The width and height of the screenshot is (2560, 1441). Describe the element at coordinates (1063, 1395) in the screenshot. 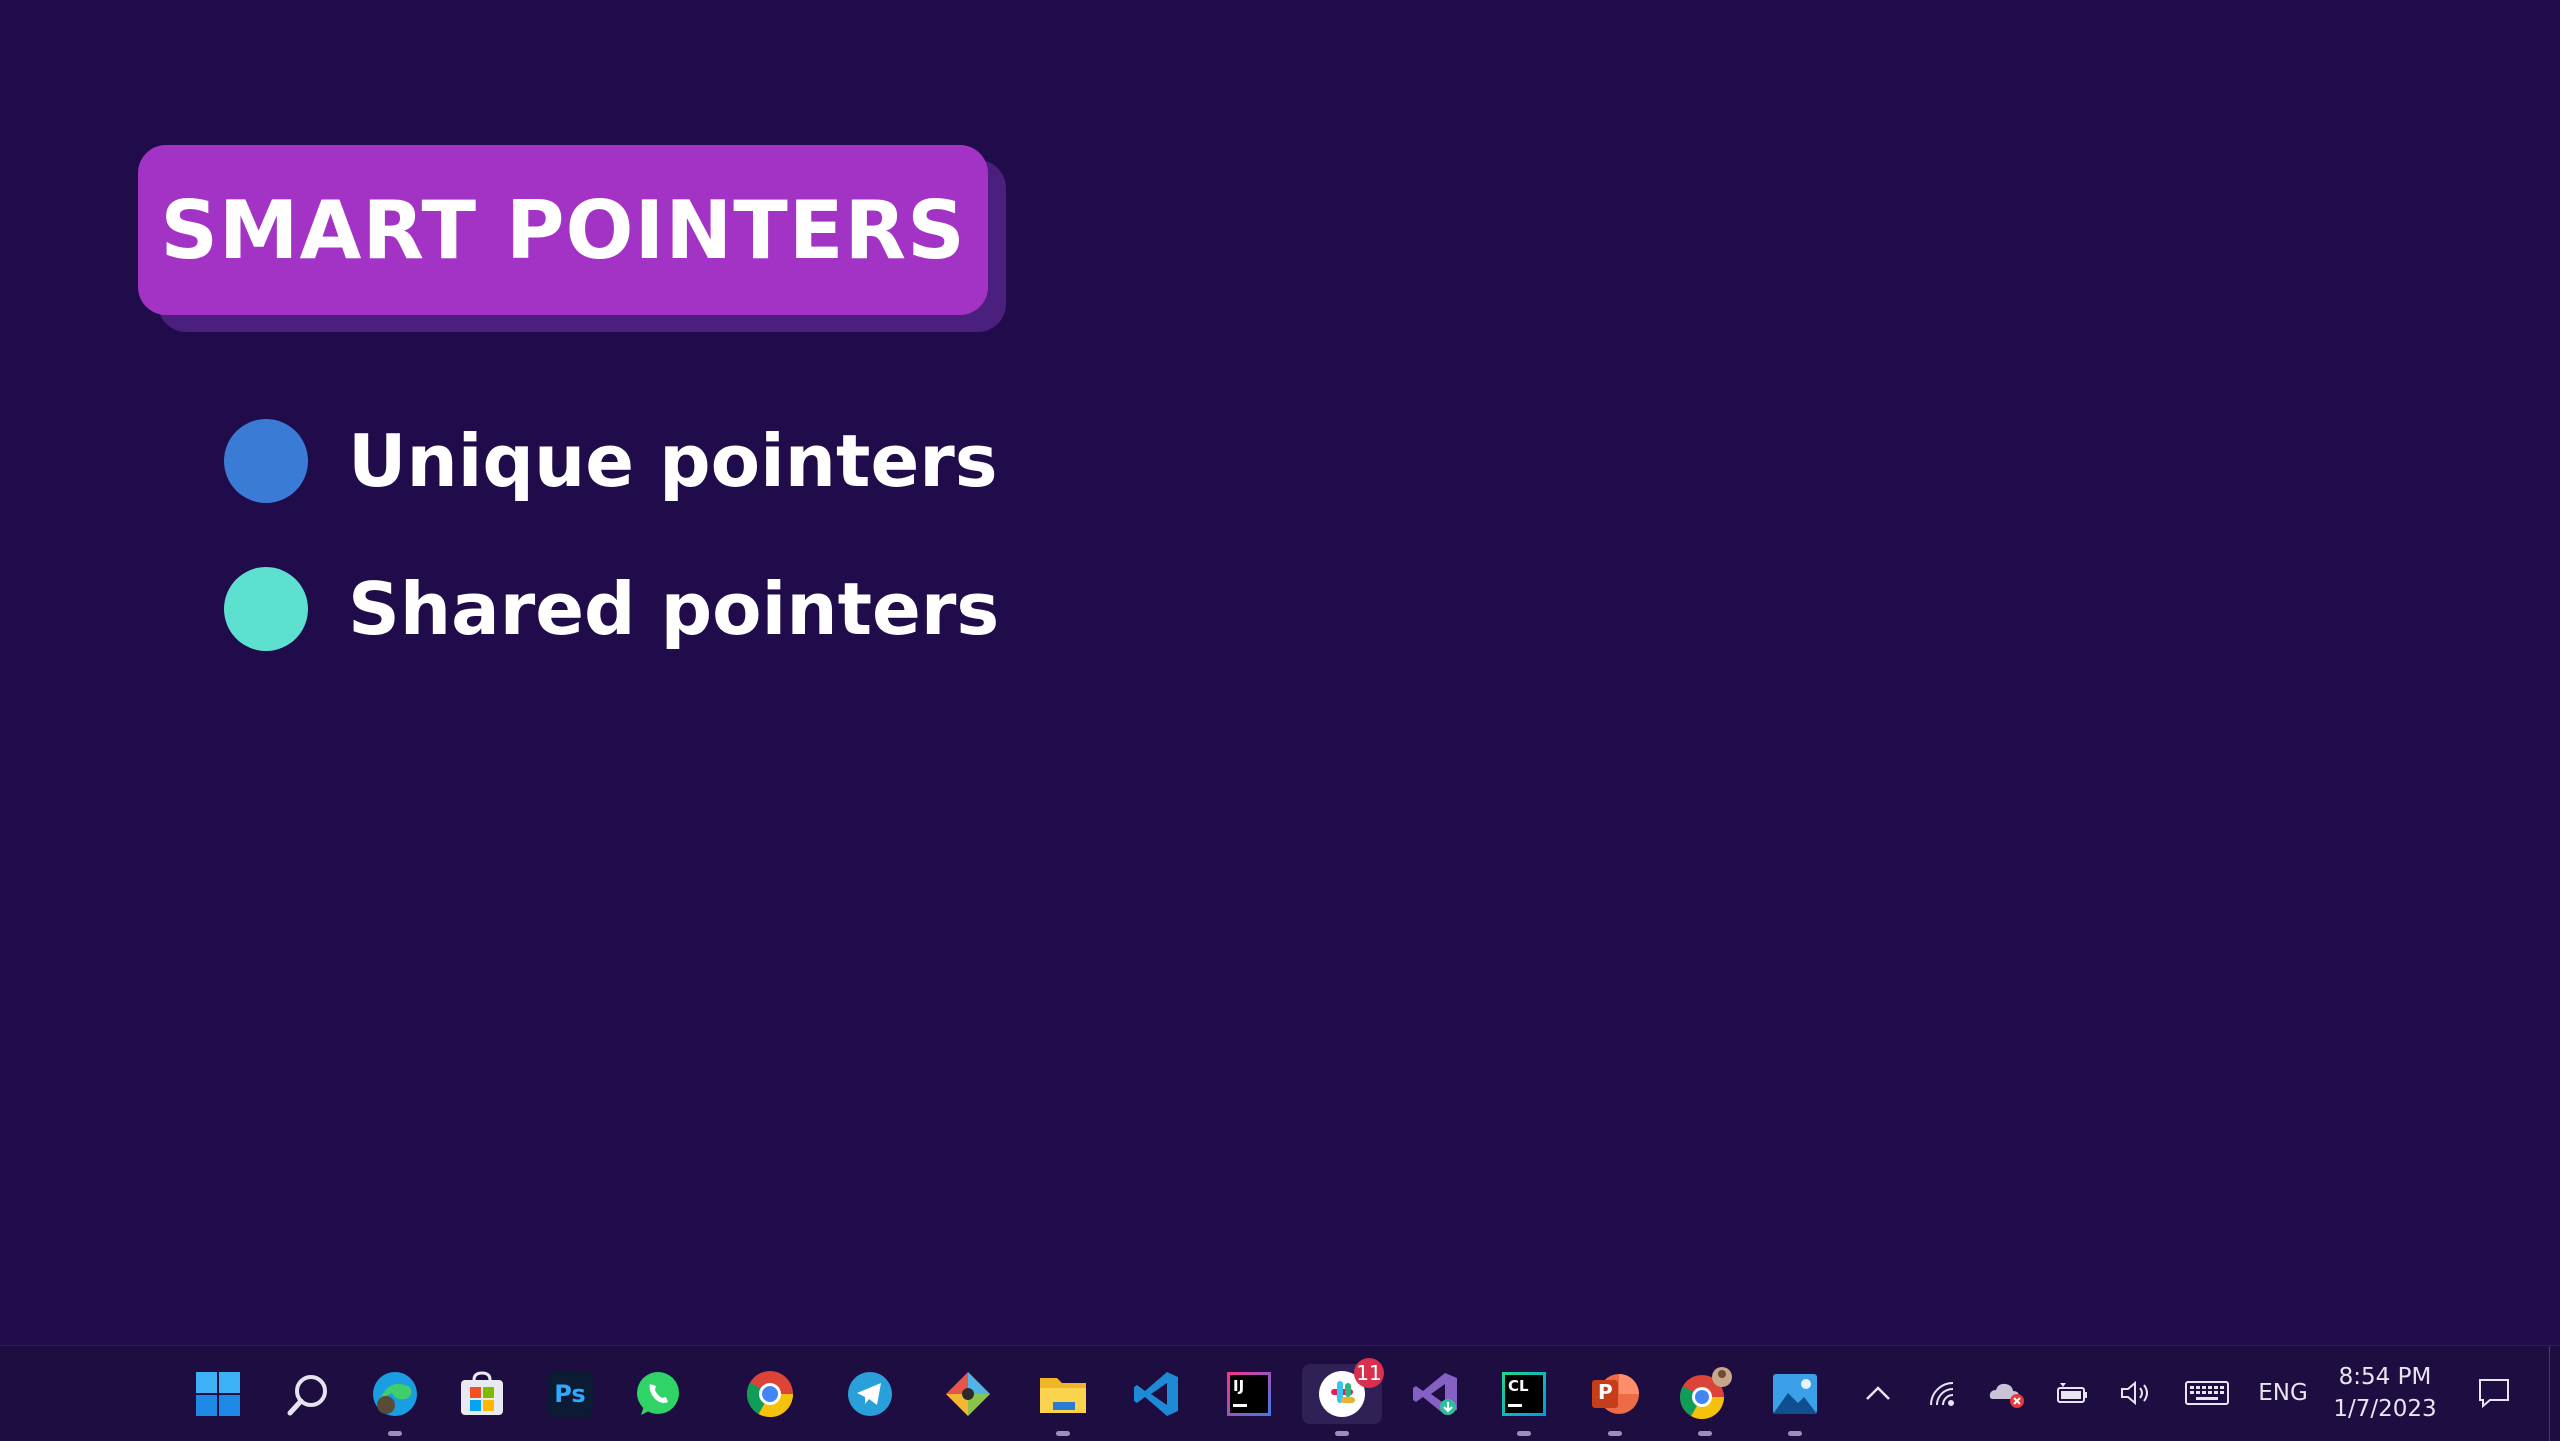

I see `file-explorer-icon` at that location.